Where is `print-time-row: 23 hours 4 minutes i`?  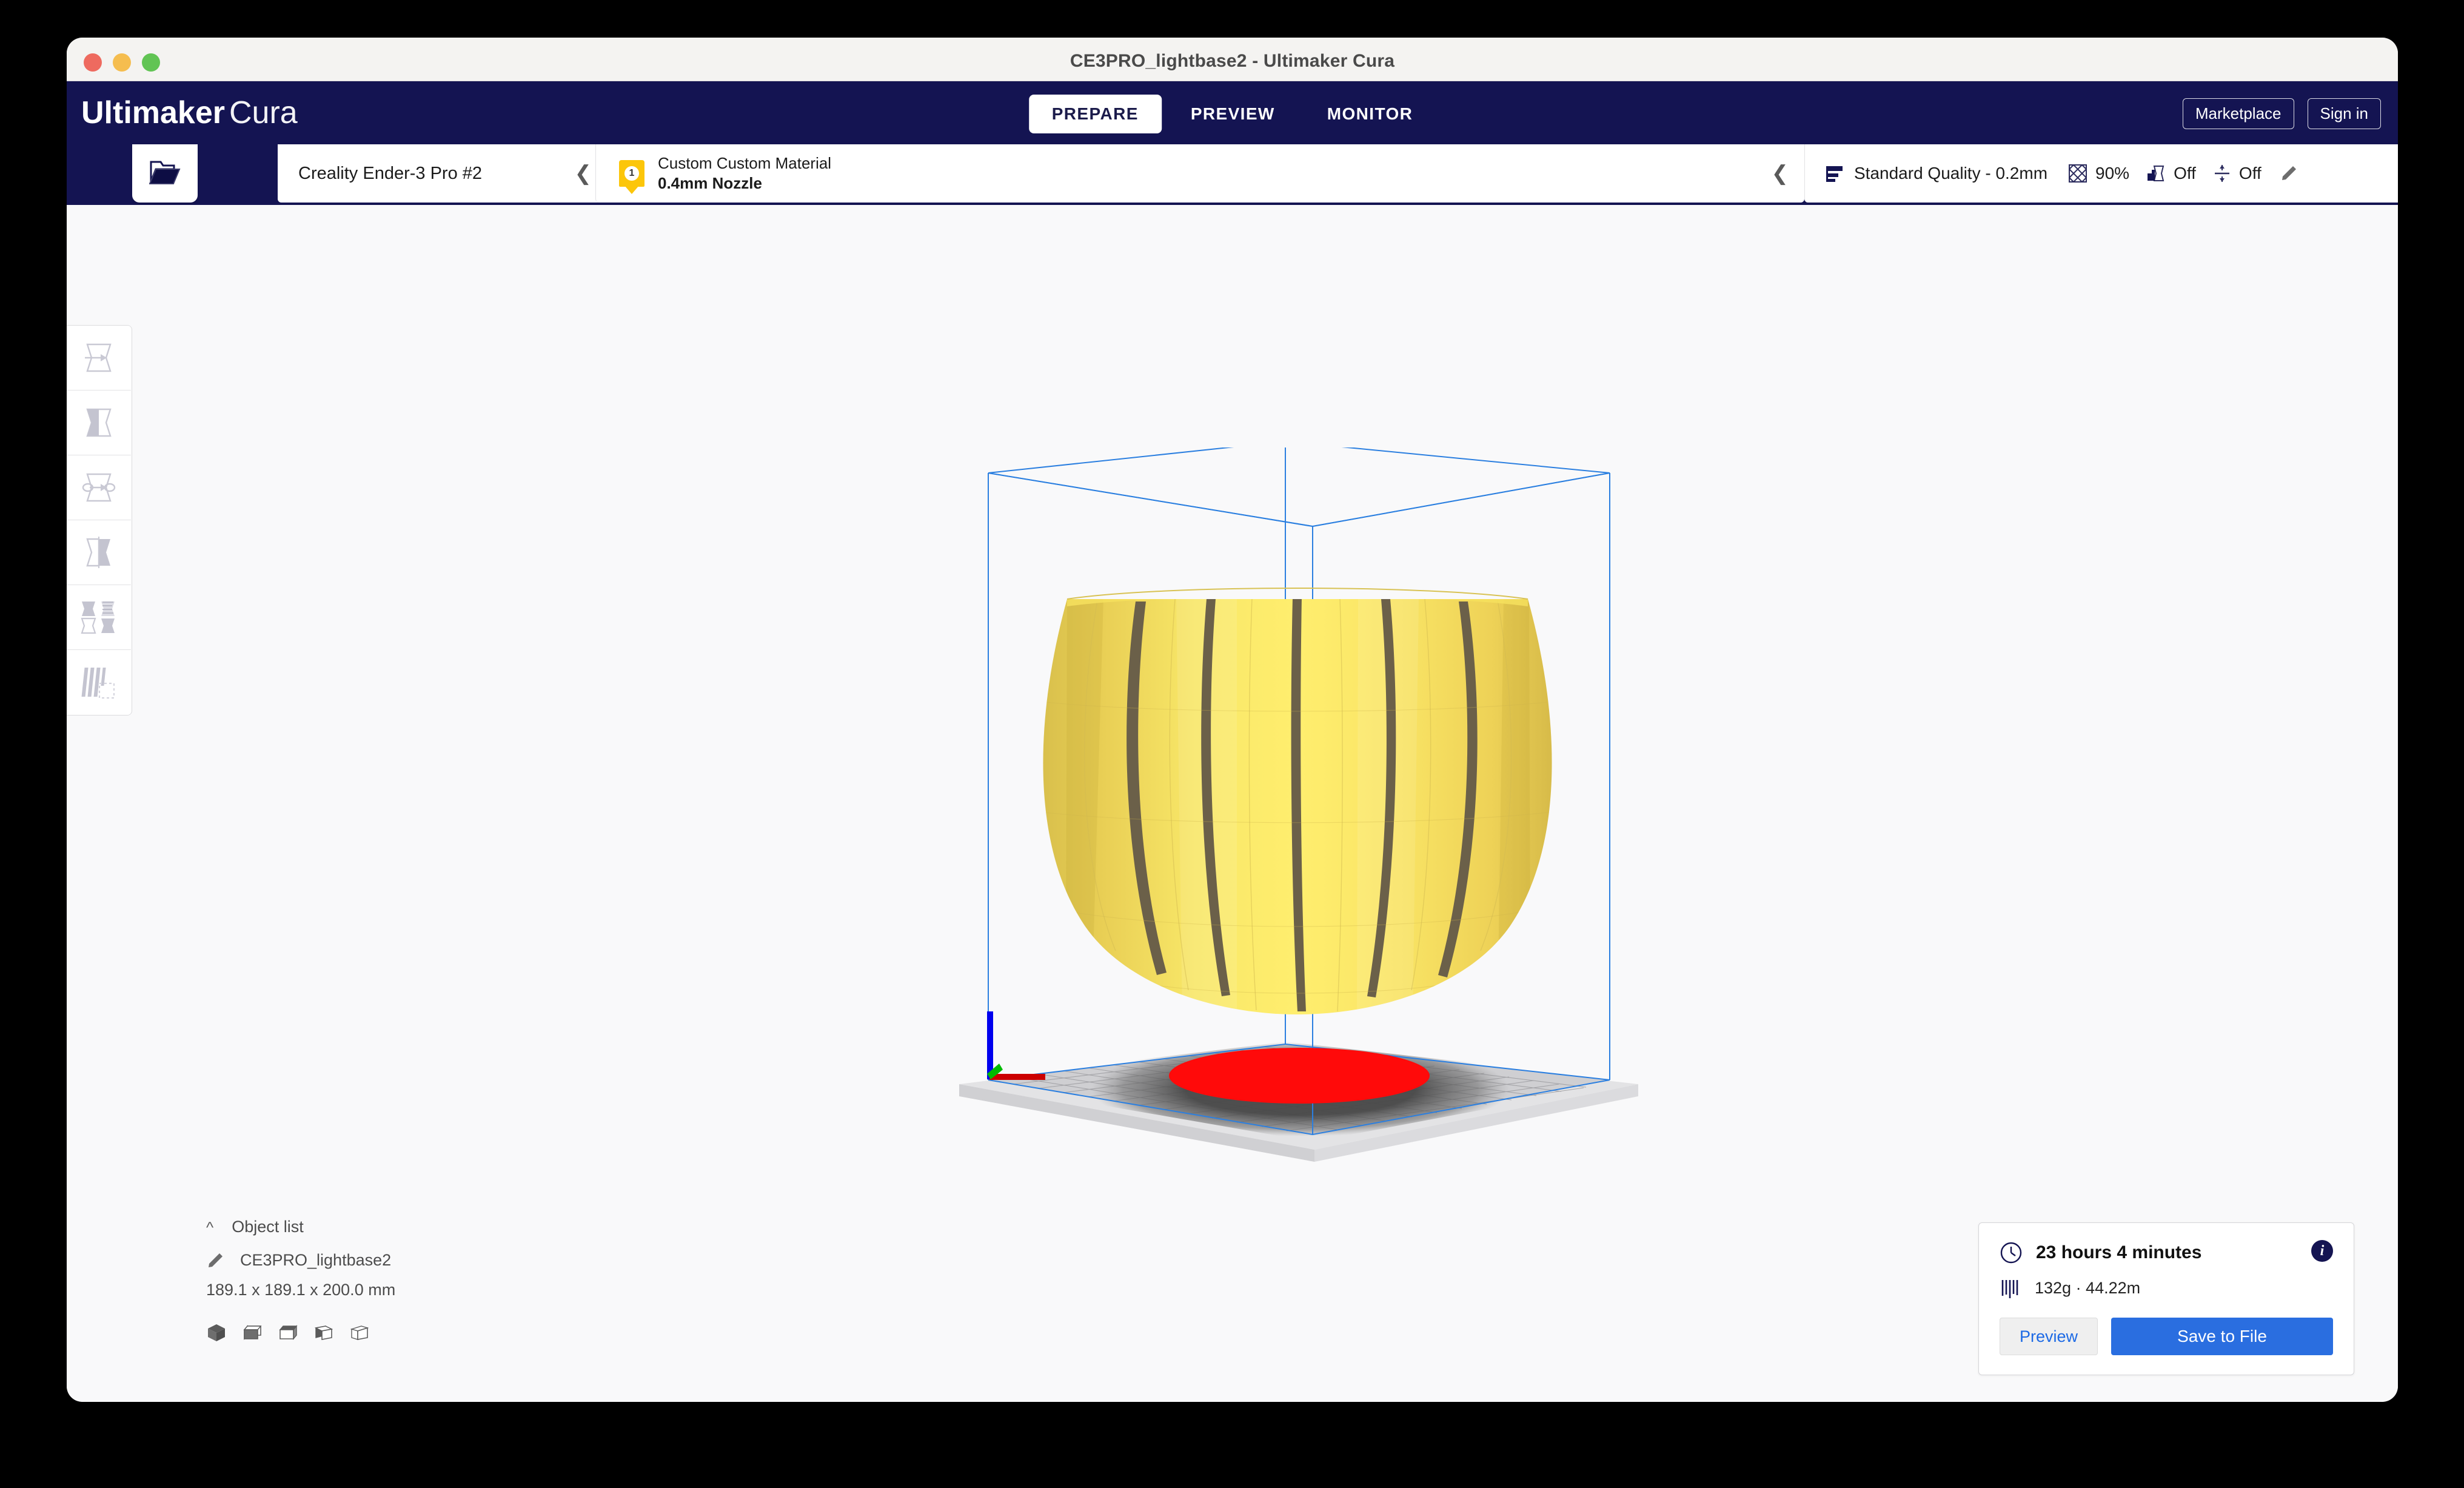
print-time-row: 23 hours 4 minutes i is located at coordinates (2166, 1252).